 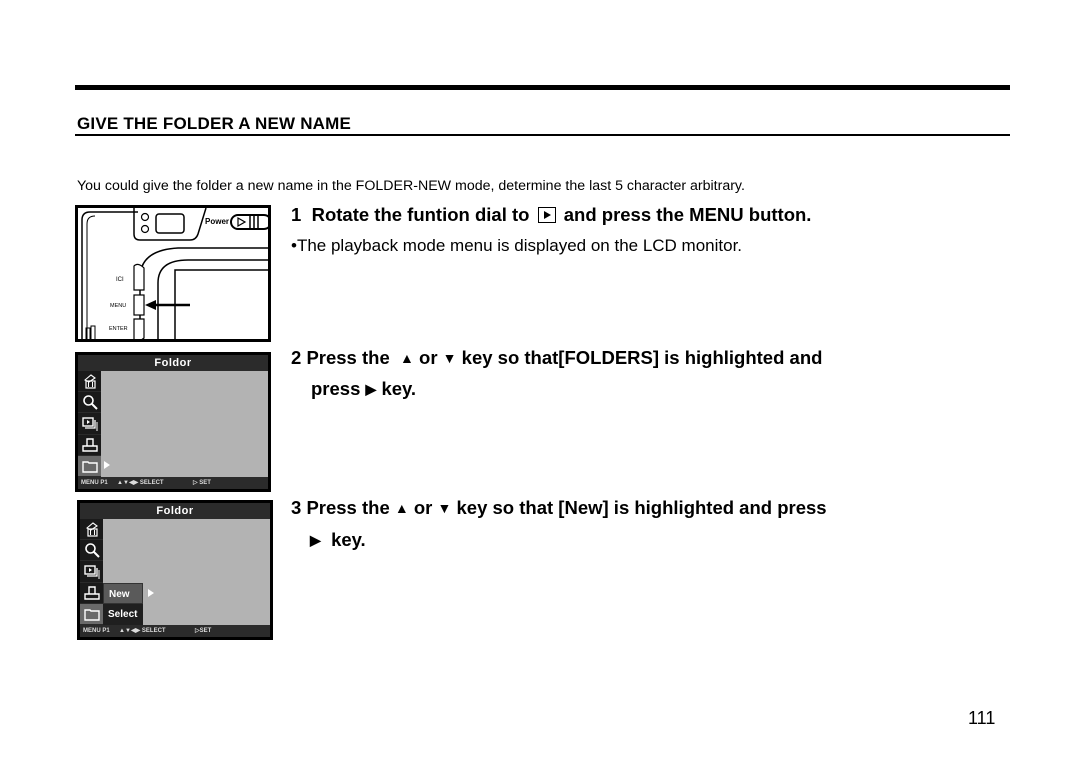 What do you see at coordinates (202, 483) in the screenshot?
I see `footer-set: ▷ SET` at bounding box center [202, 483].